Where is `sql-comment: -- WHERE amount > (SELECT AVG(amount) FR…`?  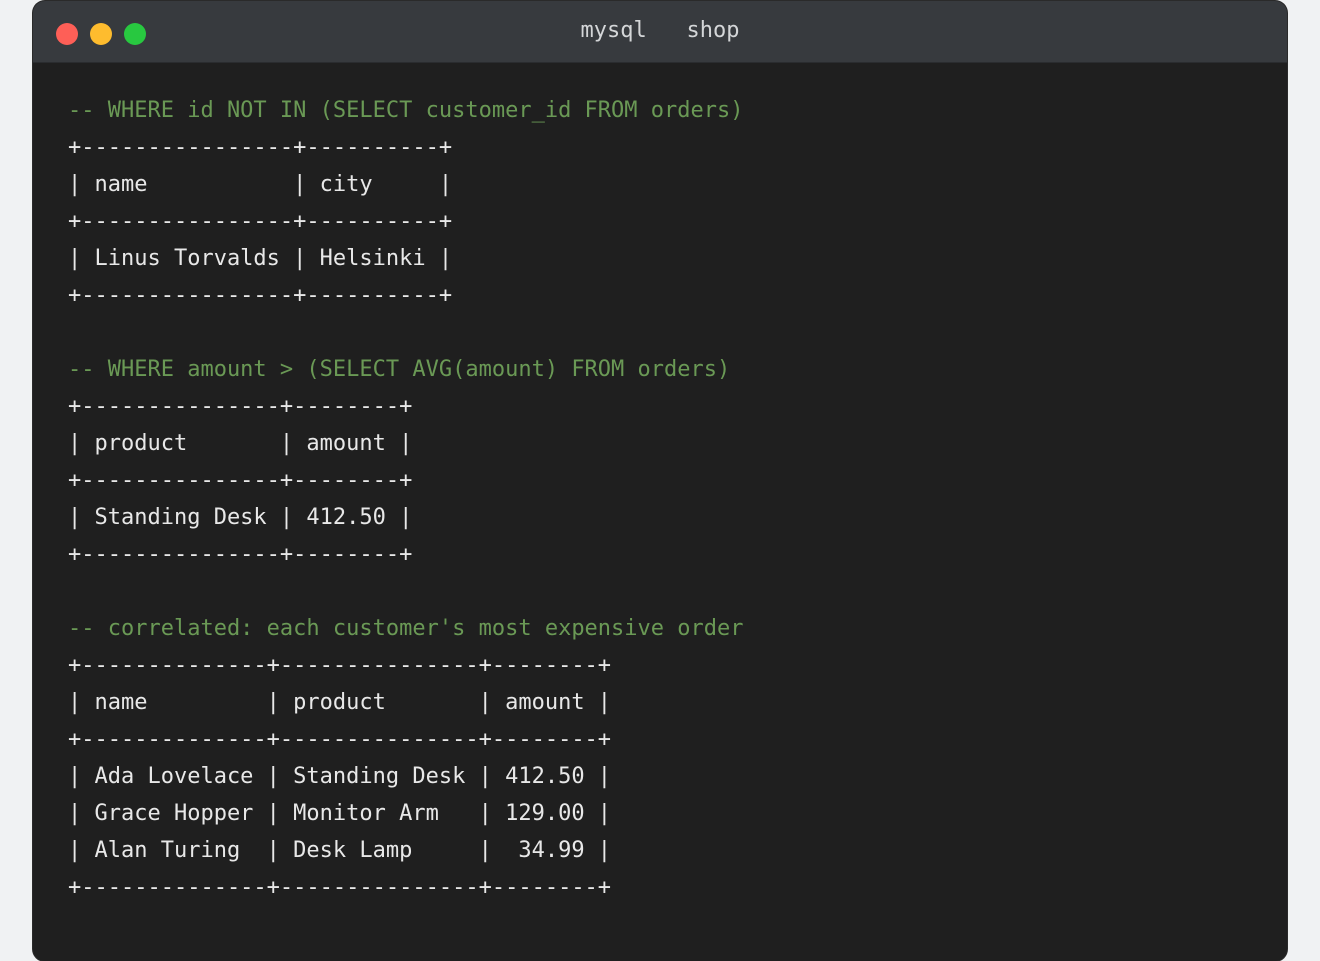 sql-comment: -- WHERE amount > (SELECT AVG(amount) FR… is located at coordinates (399, 369).